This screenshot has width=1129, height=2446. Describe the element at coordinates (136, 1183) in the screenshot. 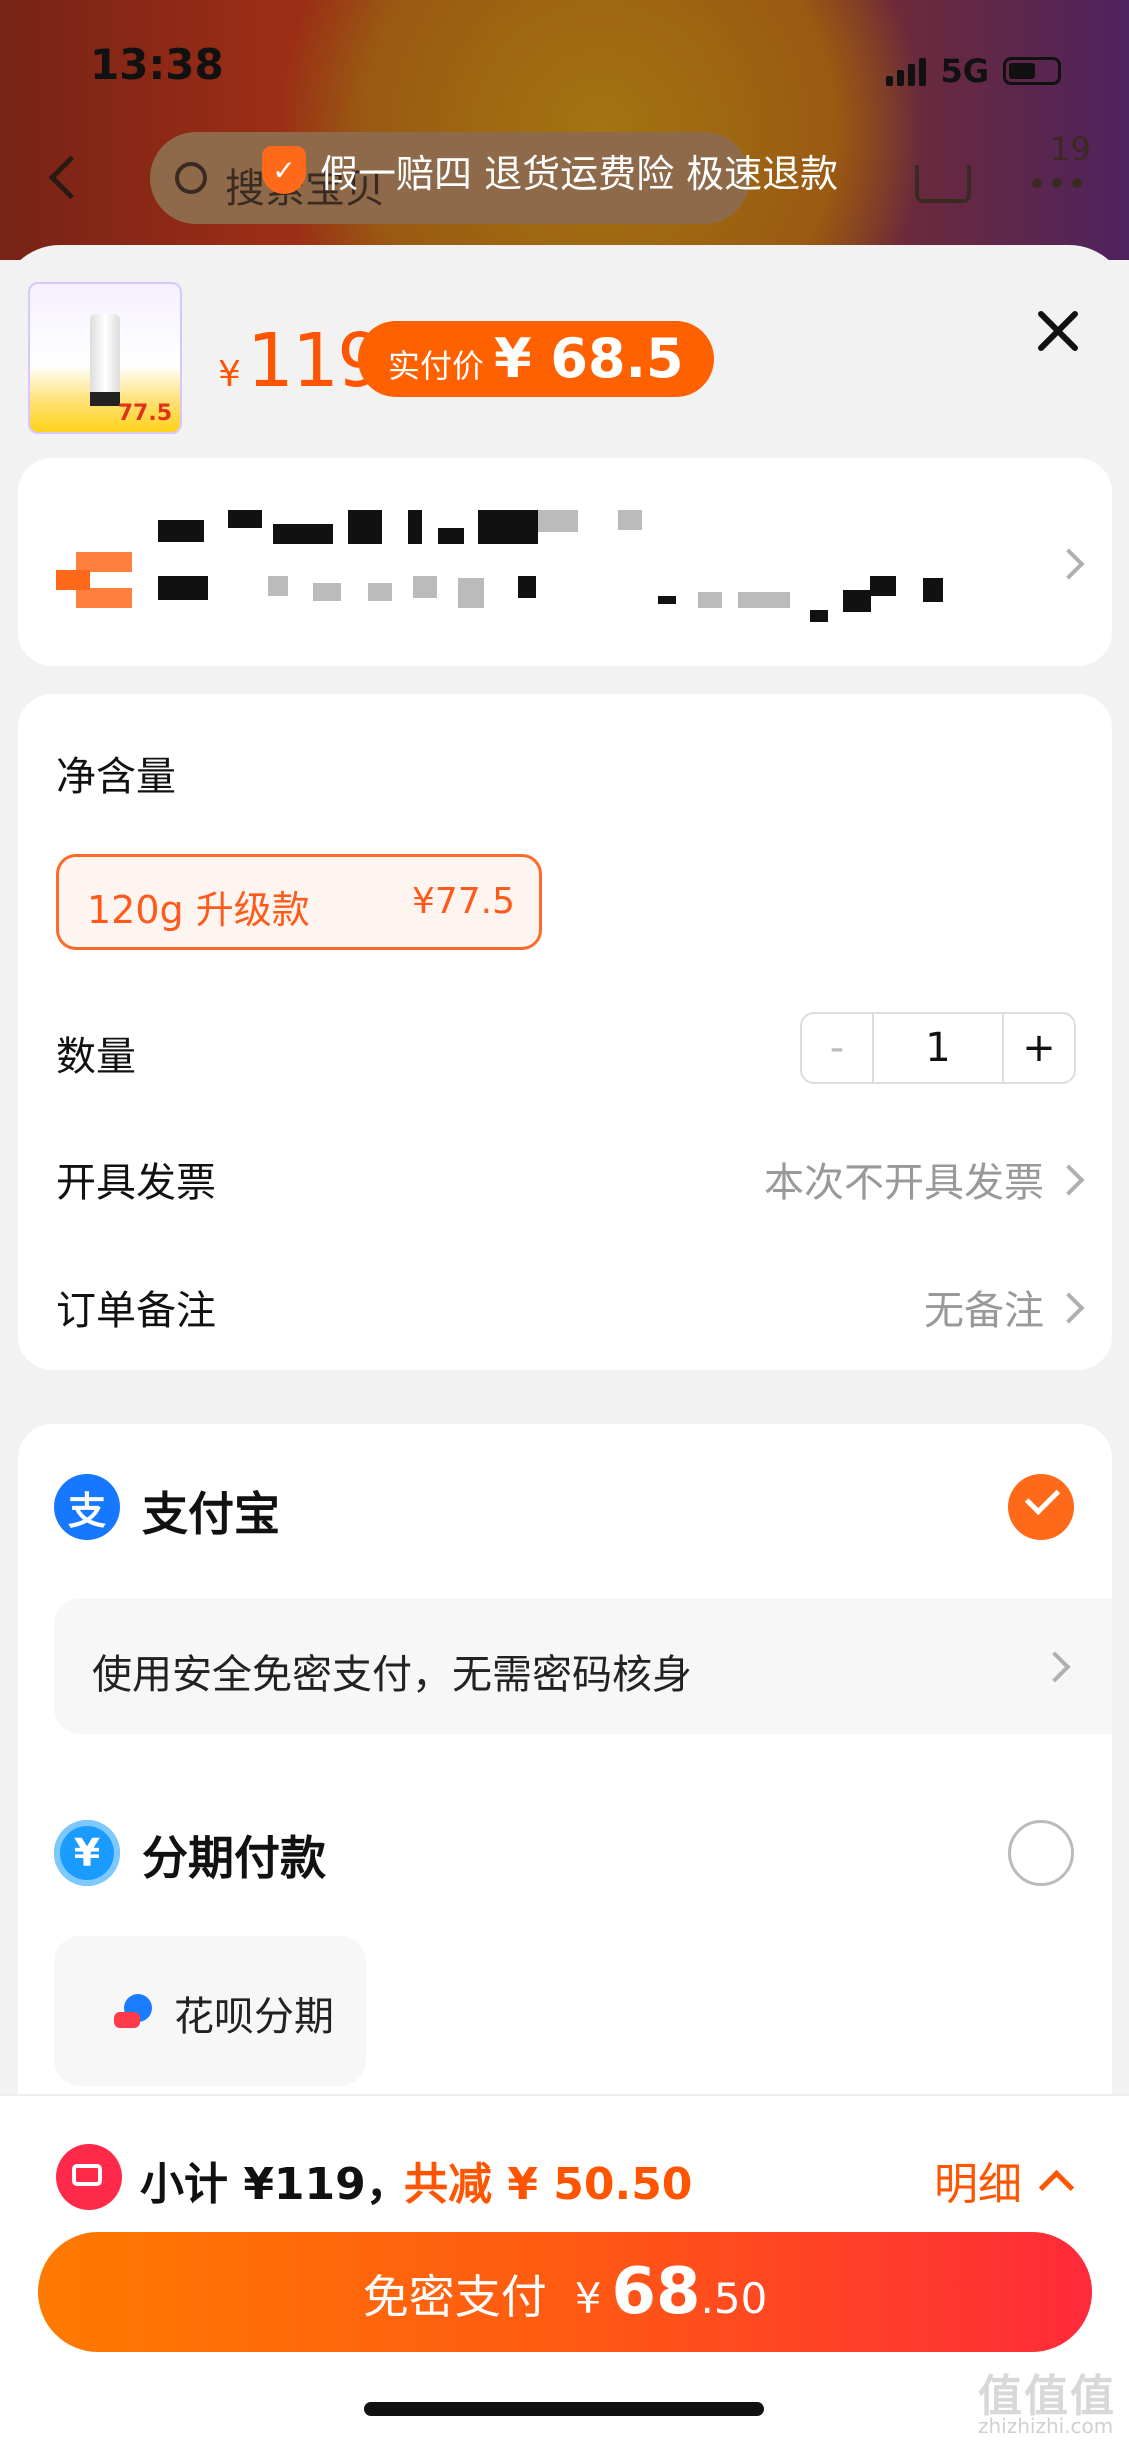

I see `invoice-label: 开具发票` at that location.